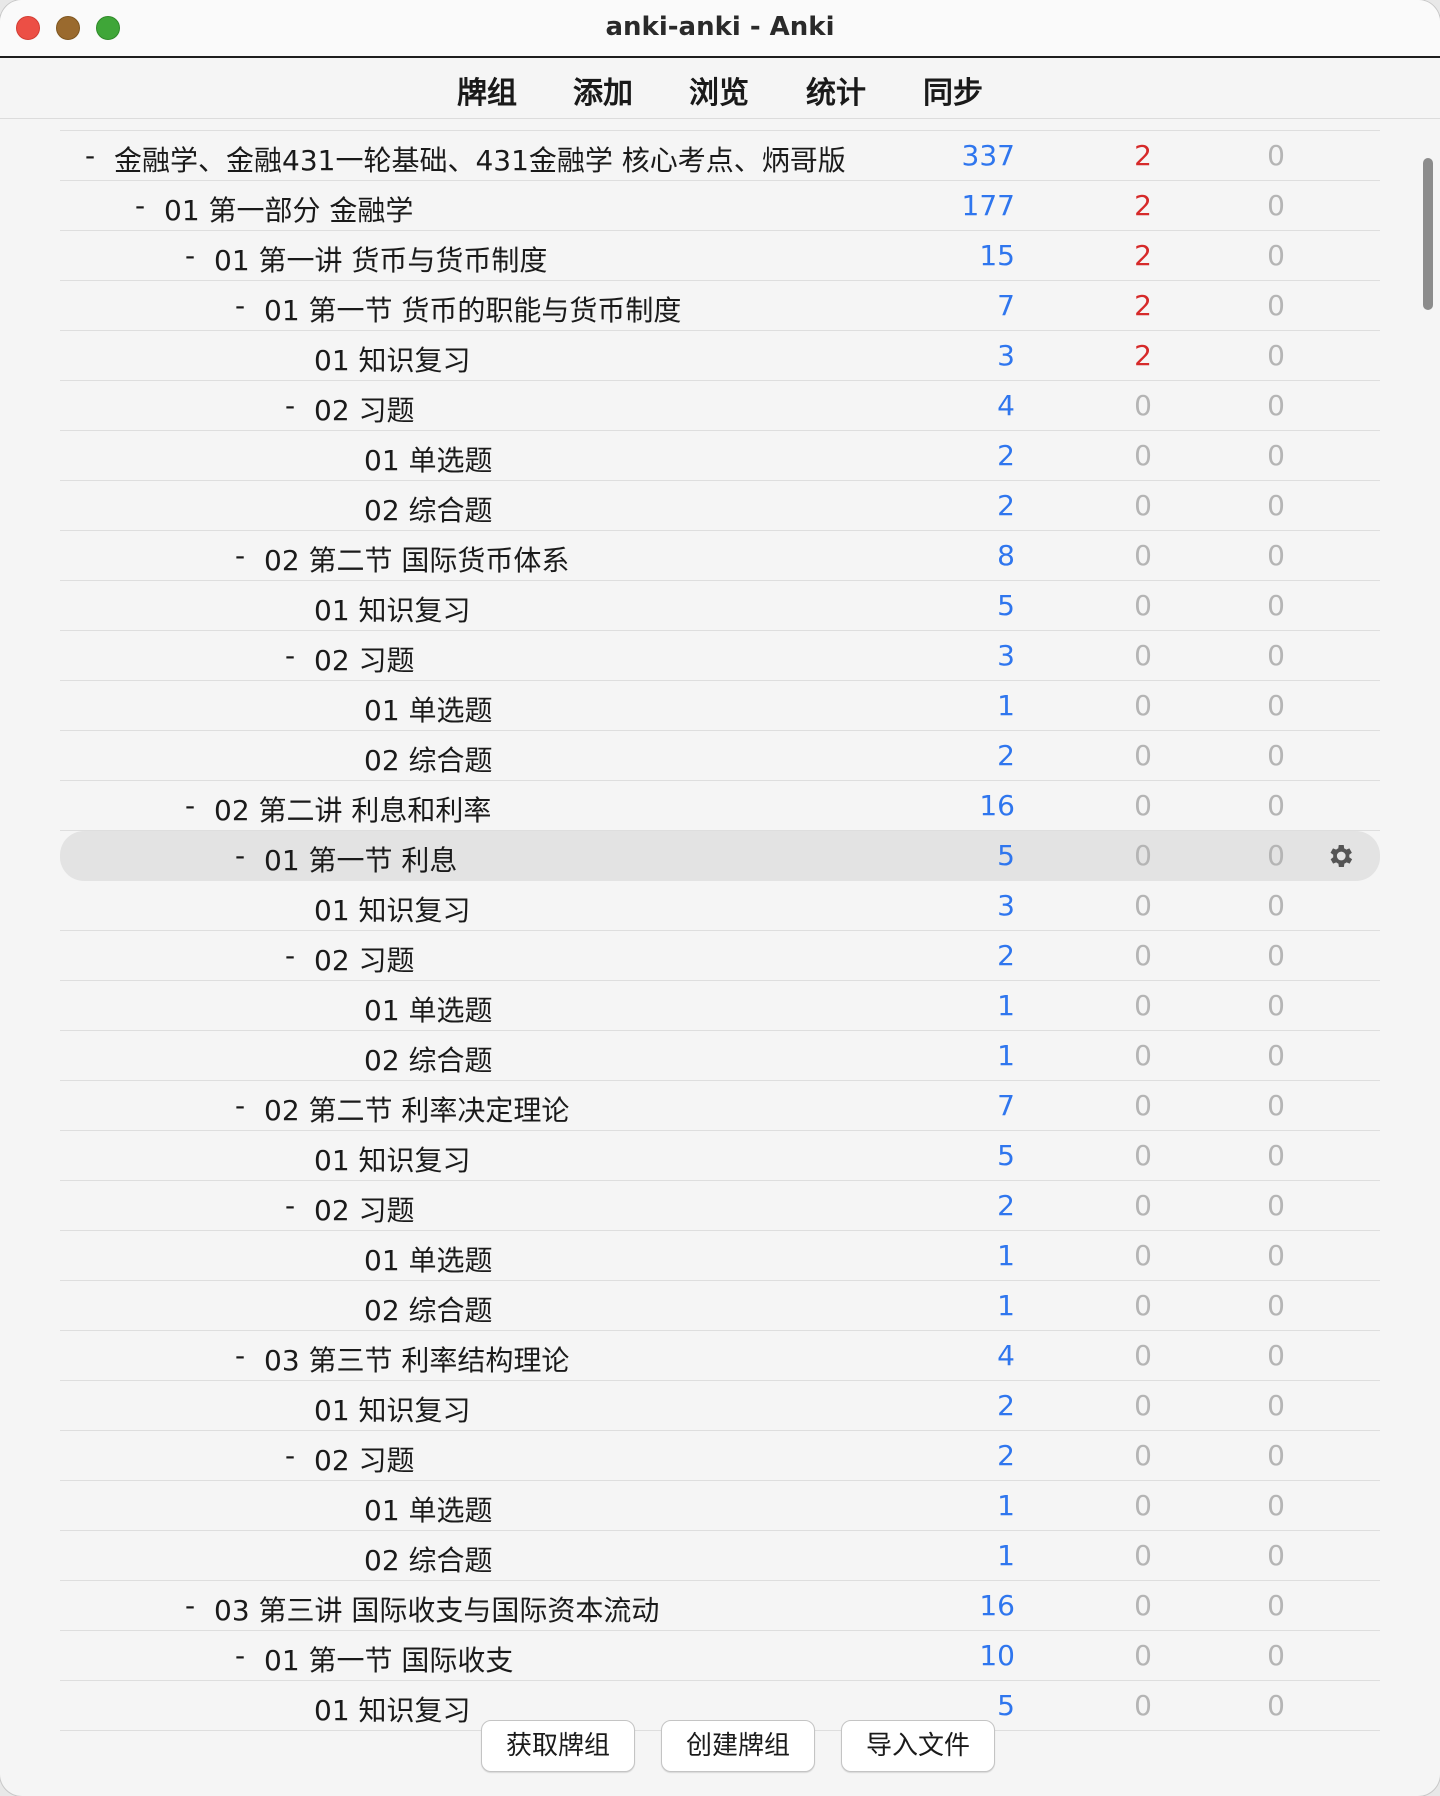  I want to click on deck-row: 01 单选题 2 0 0, so click(720, 456).